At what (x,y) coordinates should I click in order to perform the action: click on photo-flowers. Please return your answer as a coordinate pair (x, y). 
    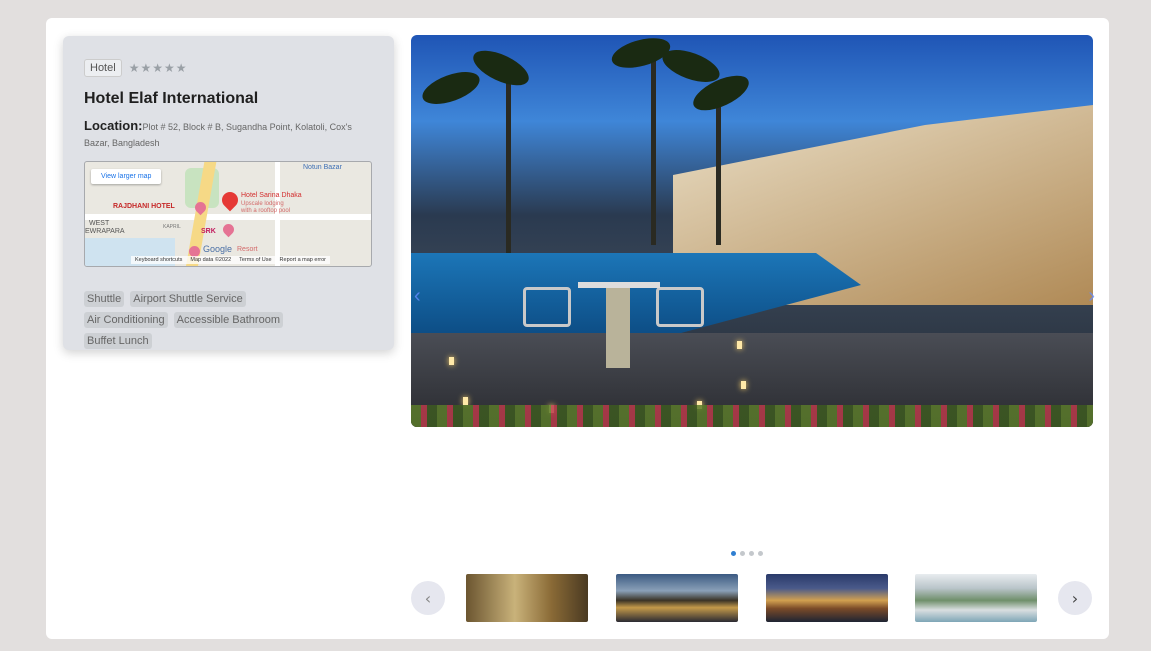
    Looking at the image, I should click on (752, 416).